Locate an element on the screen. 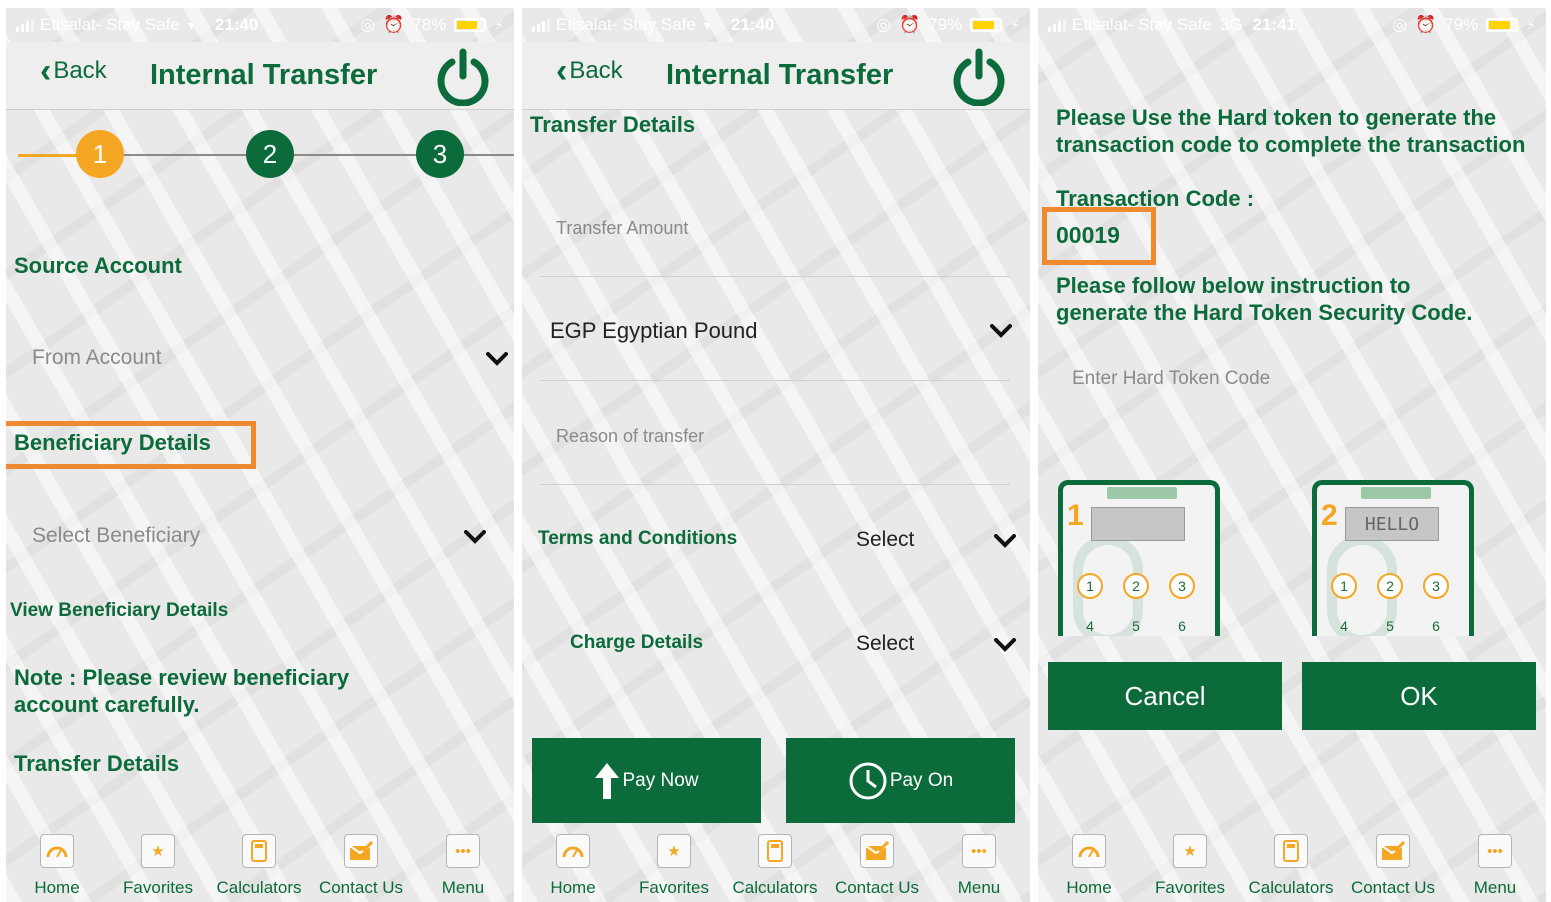  reason-of-transfer-input: Reason of transfer is located at coordinates (775, 449).